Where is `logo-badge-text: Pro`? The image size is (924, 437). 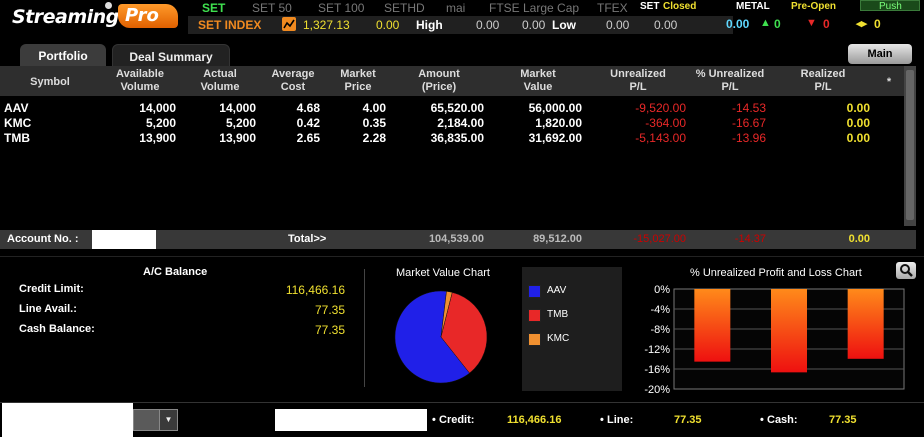 logo-badge-text: Pro is located at coordinates (142, 15).